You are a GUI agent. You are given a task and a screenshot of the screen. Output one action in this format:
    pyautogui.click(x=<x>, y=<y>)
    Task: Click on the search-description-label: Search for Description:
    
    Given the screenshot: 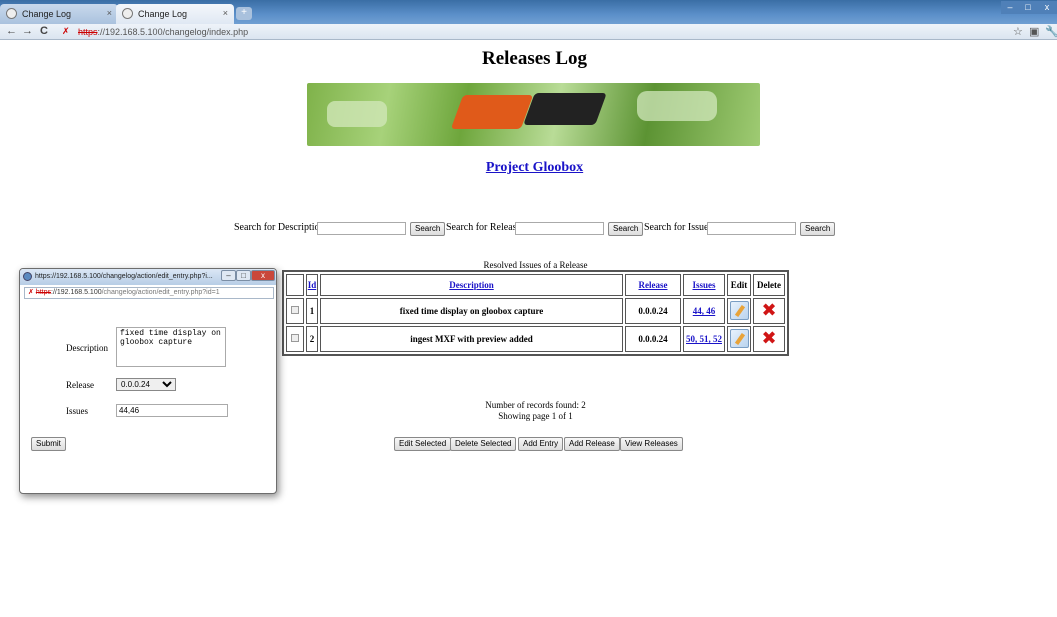 What is the action you would take?
    pyautogui.click(x=281, y=227)
    